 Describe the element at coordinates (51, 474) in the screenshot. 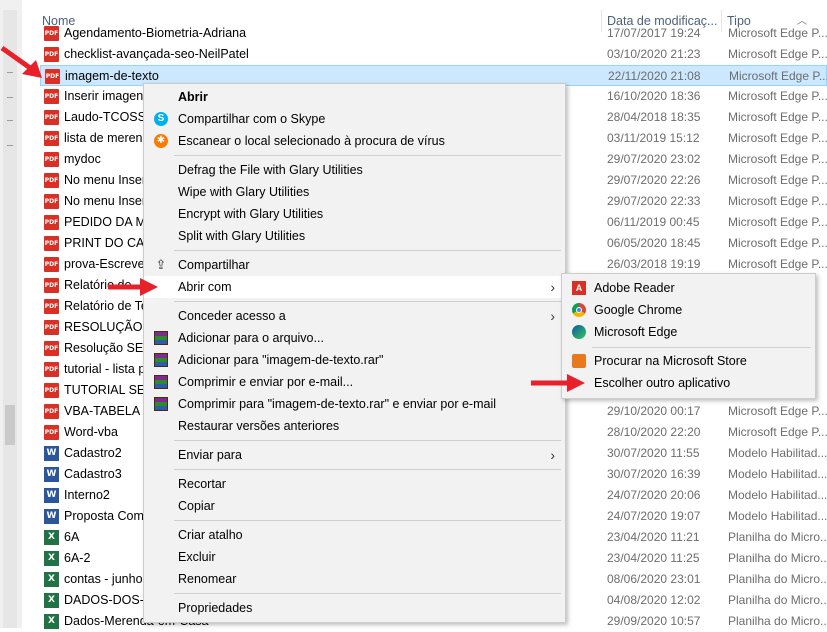

I see `word-icon: W` at that location.